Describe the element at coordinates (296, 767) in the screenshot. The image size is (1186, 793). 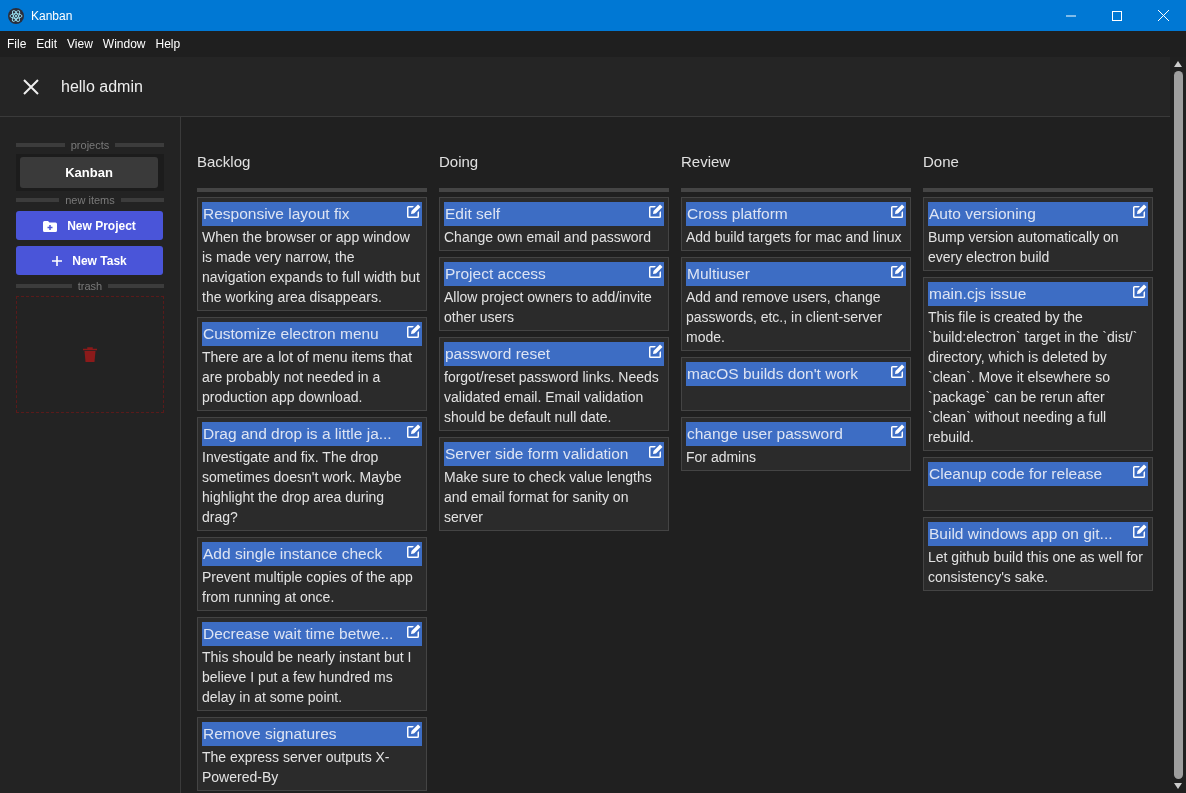
I see `card-description: The express server outputs X-Powered-By` at that location.